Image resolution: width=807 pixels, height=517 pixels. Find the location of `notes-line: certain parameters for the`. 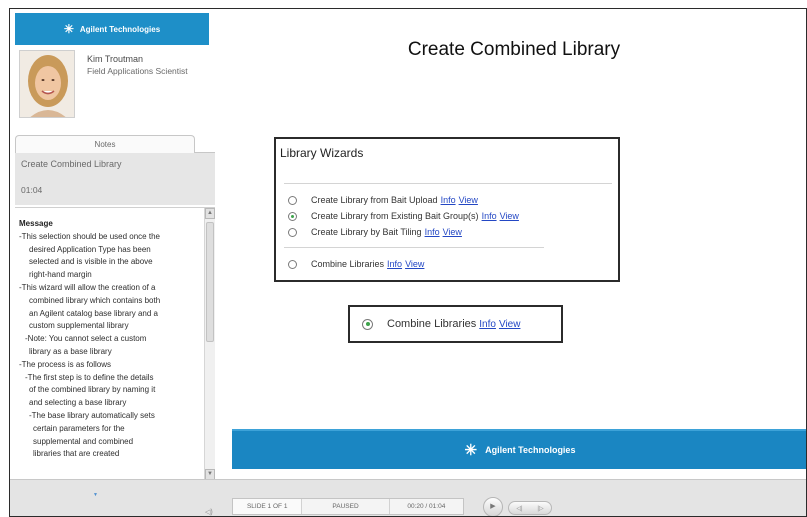

notes-line: certain parameters for the is located at coordinates (79, 428).